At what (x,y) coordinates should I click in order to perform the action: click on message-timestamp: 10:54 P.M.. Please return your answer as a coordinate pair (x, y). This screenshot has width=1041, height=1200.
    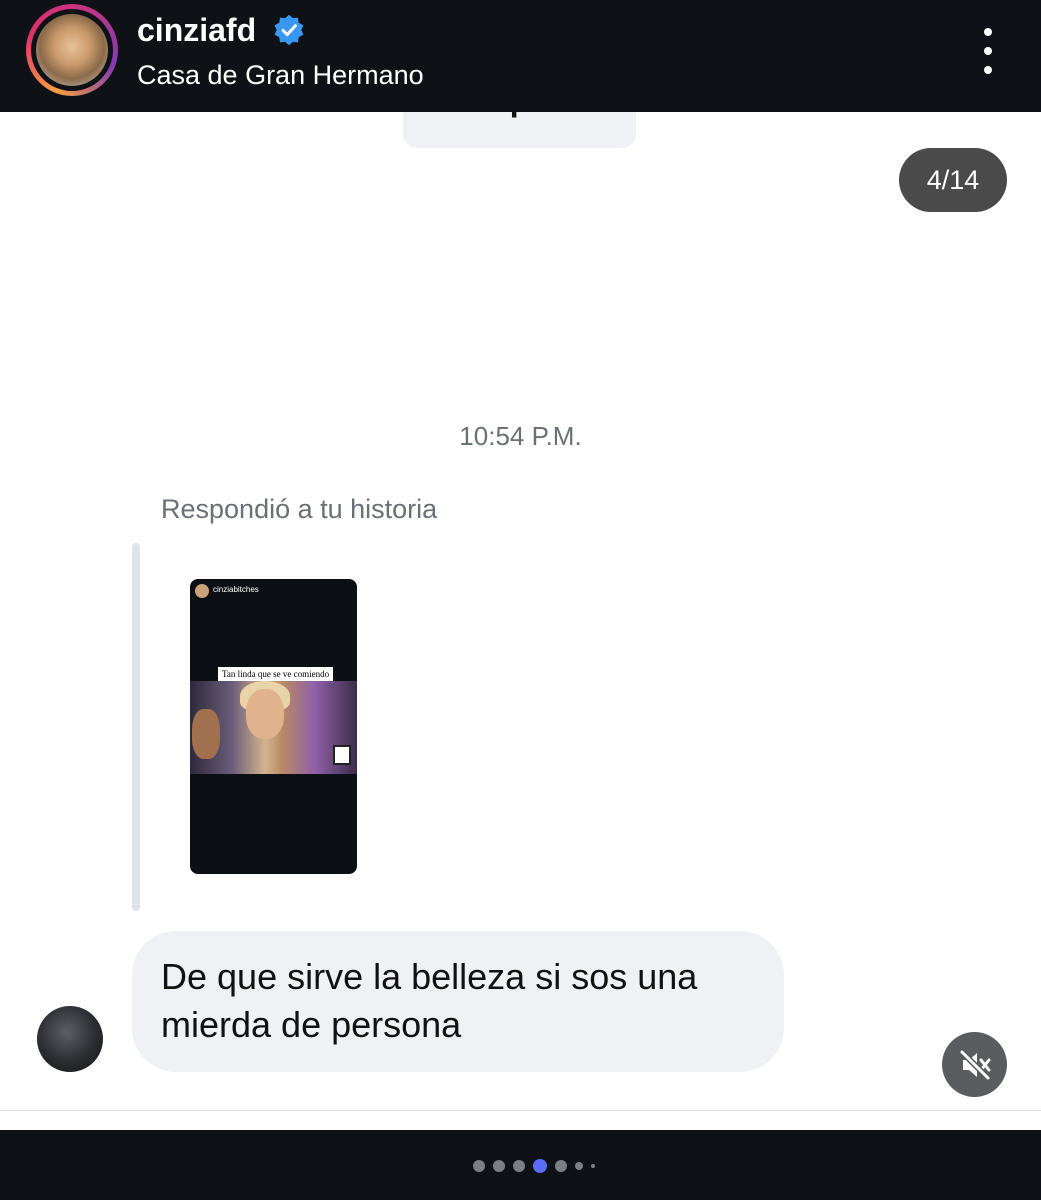
    Looking at the image, I should click on (520, 436).